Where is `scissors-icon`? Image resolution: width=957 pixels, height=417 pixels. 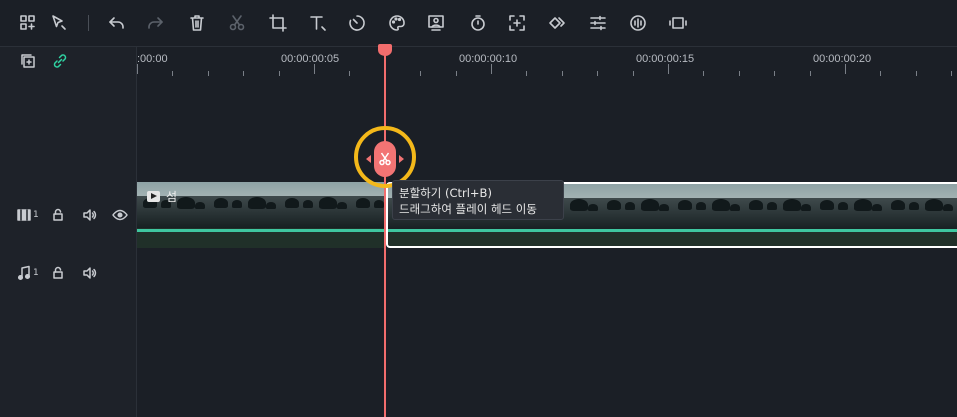 scissors-icon is located at coordinates (385, 159).